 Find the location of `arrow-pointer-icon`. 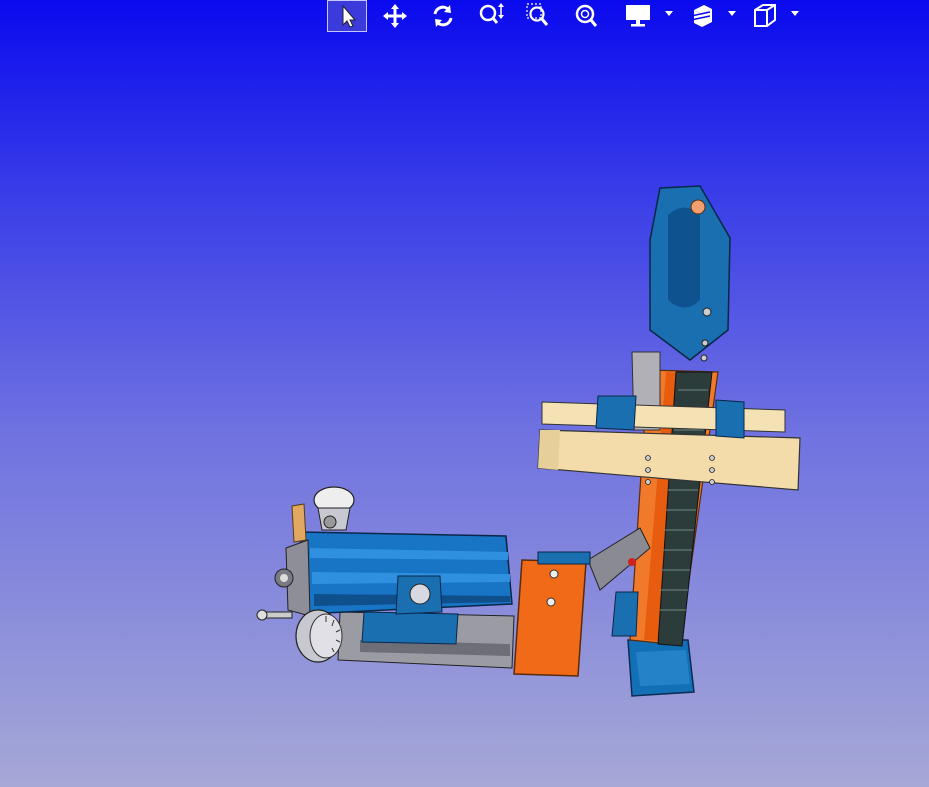

arrow-pointer-icon is located at coordinates (349, 16).